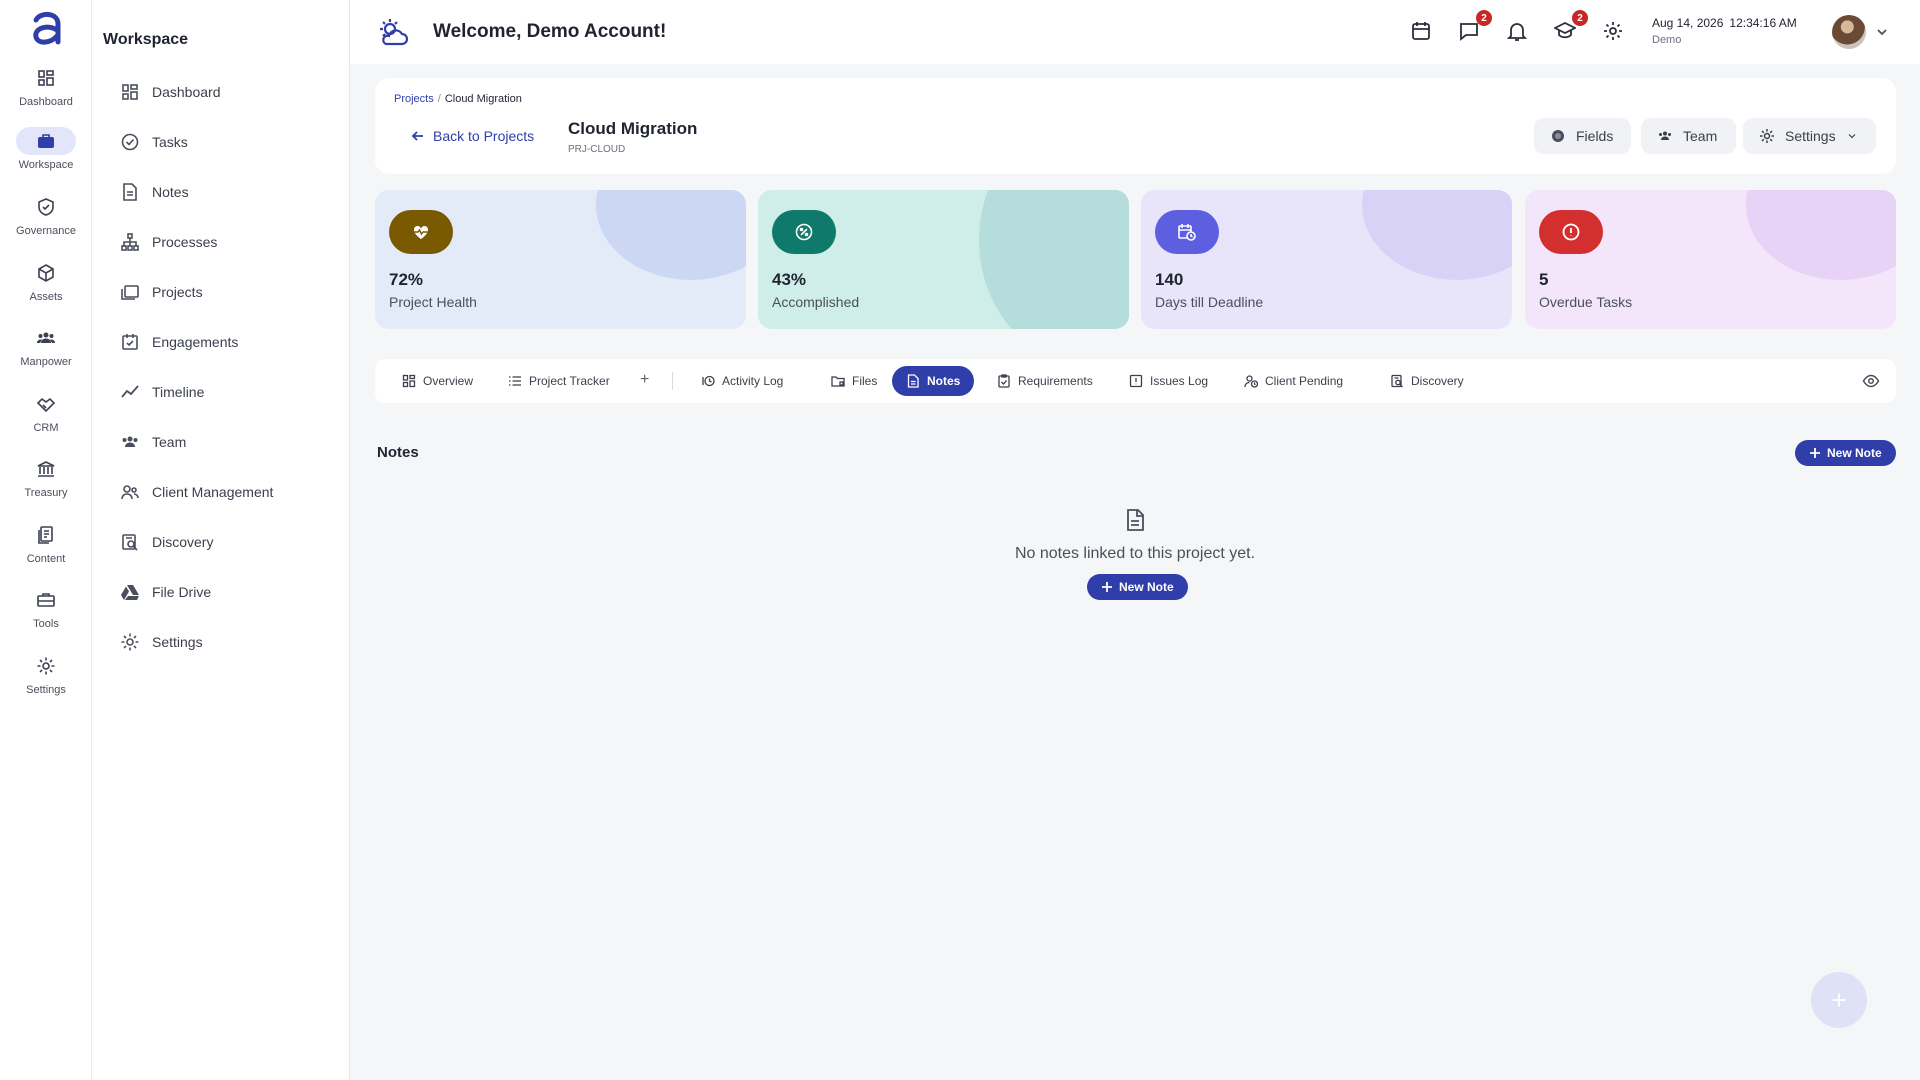  Describe the element at coordinates (46, 289) in the screenshot. I see `rail-item-assets: Assets` at that location.